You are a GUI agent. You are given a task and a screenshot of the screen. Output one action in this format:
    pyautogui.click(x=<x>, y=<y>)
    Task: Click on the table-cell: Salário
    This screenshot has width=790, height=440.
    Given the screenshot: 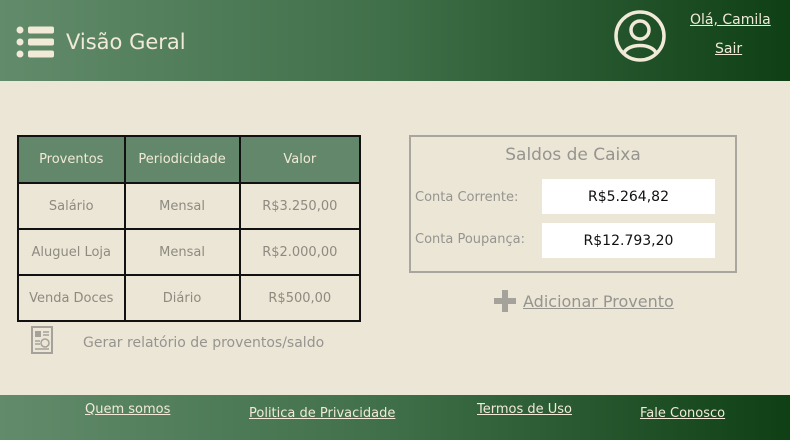 What is the action you would take?
    pyautogui.click(x=71, y=206)
    